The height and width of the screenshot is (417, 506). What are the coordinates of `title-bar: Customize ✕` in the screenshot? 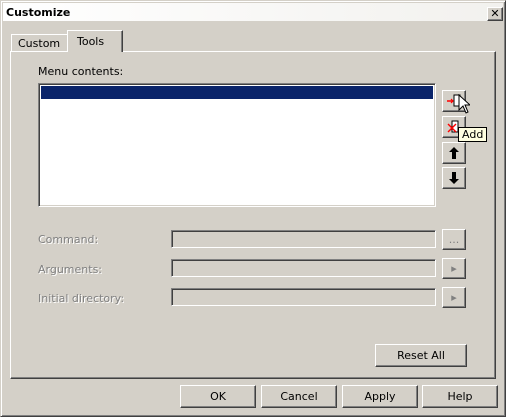 It's located at (253, 12).